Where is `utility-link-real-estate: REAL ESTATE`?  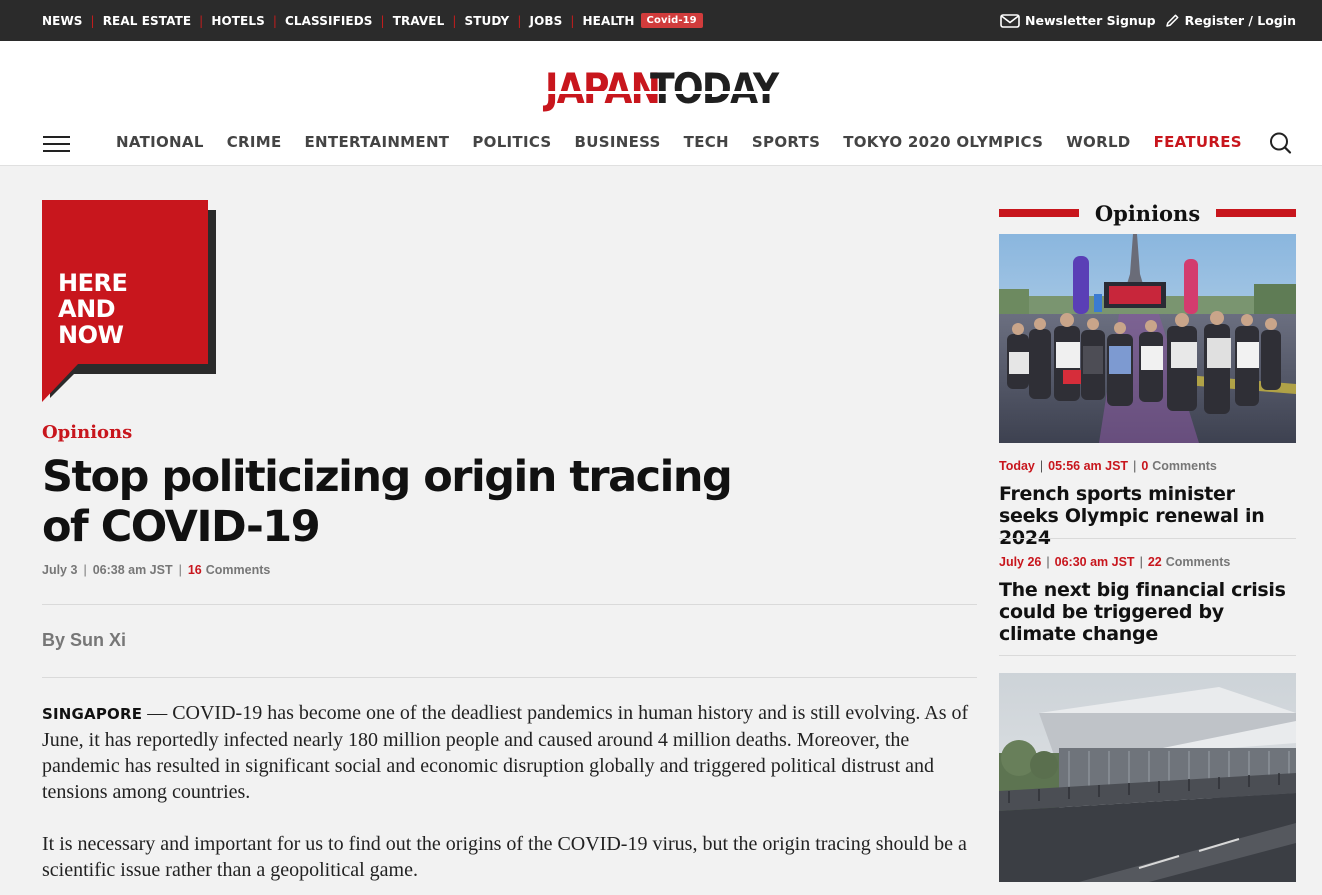 utility-link-real-estate: REAL ESTATE is located at coordinates (147, 21).